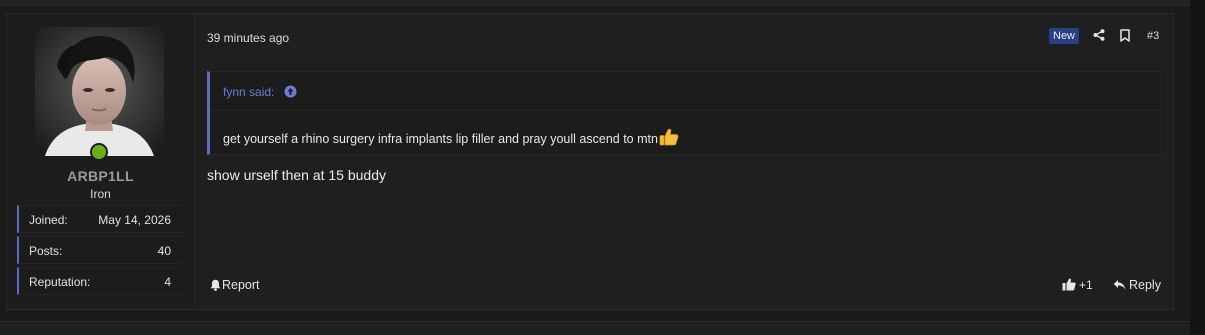 This screenshot has width=1205, height=335. Describe the element at coordinates (99, 281) in the screenshot. I see `stat-reputation: Reputation: 4` at that location.